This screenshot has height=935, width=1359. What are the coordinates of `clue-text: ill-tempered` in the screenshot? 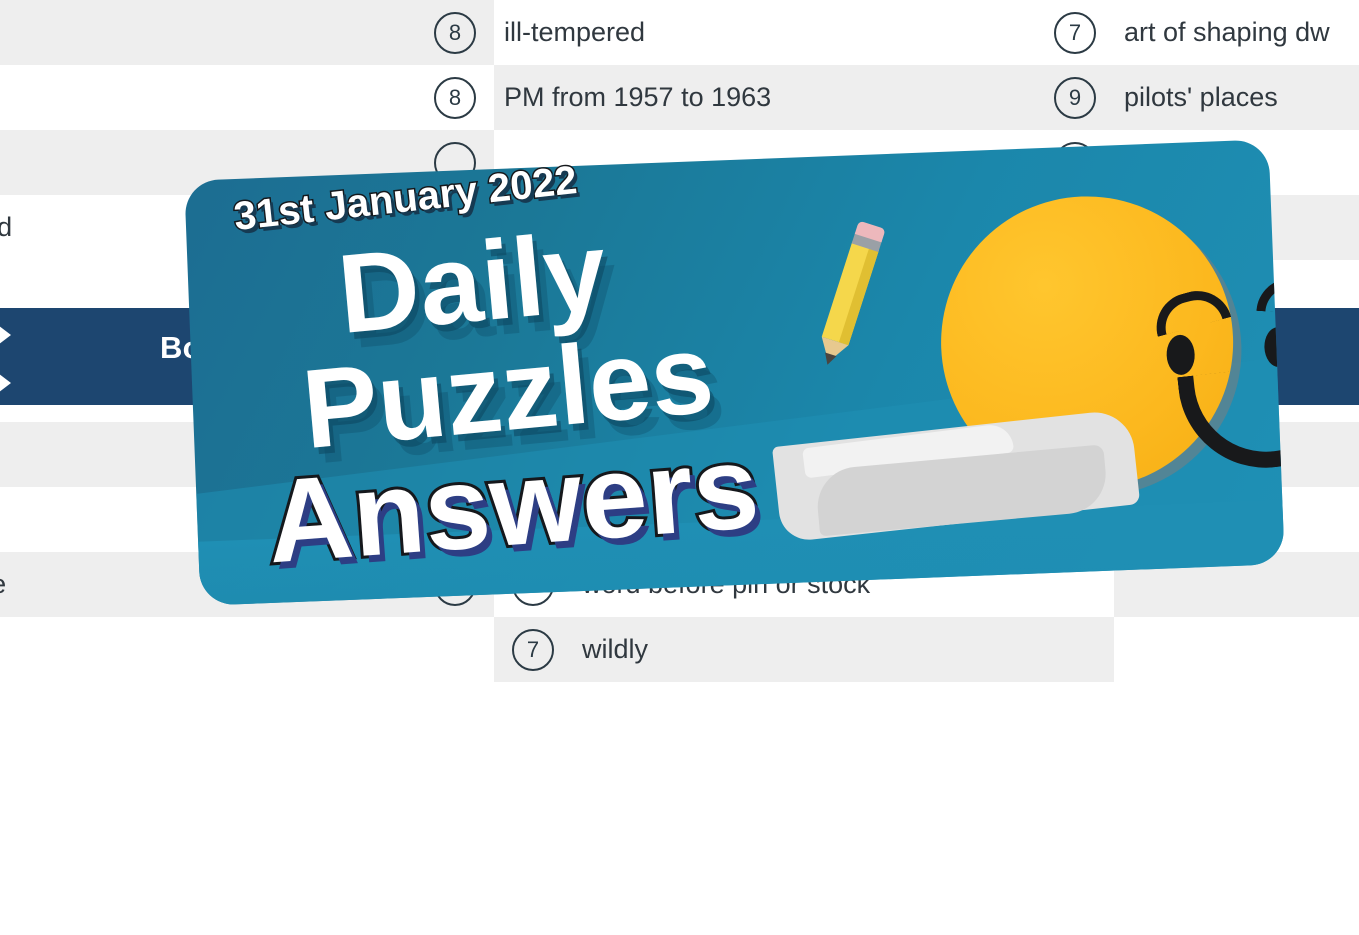 It's located at (575, 32).